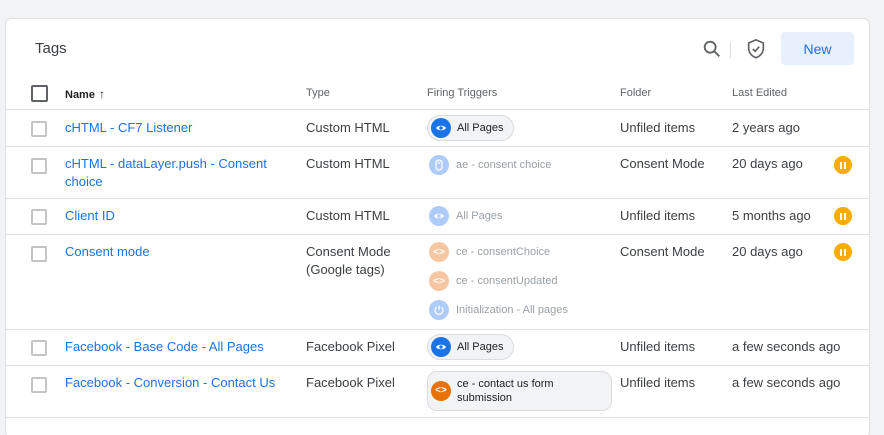 This screenshot has width=884, height=435. What do you see at coordinates (462, 93) in the screenshot?
I see `column-header-triggers: Firing Triggers` at bounding box center [462, 93].